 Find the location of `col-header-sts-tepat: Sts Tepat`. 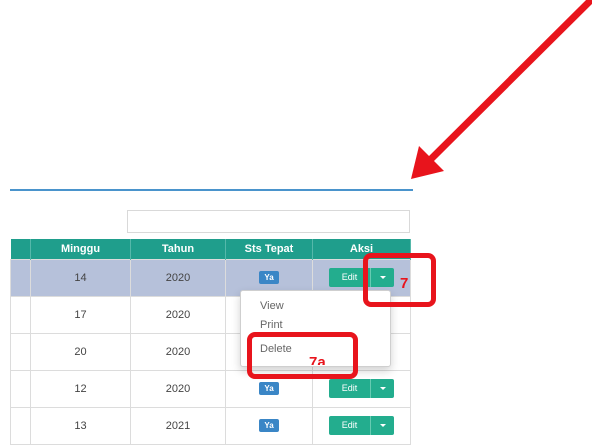

col-header-sts-tepat: Sts Tepat is located at coordinates (269, 249).